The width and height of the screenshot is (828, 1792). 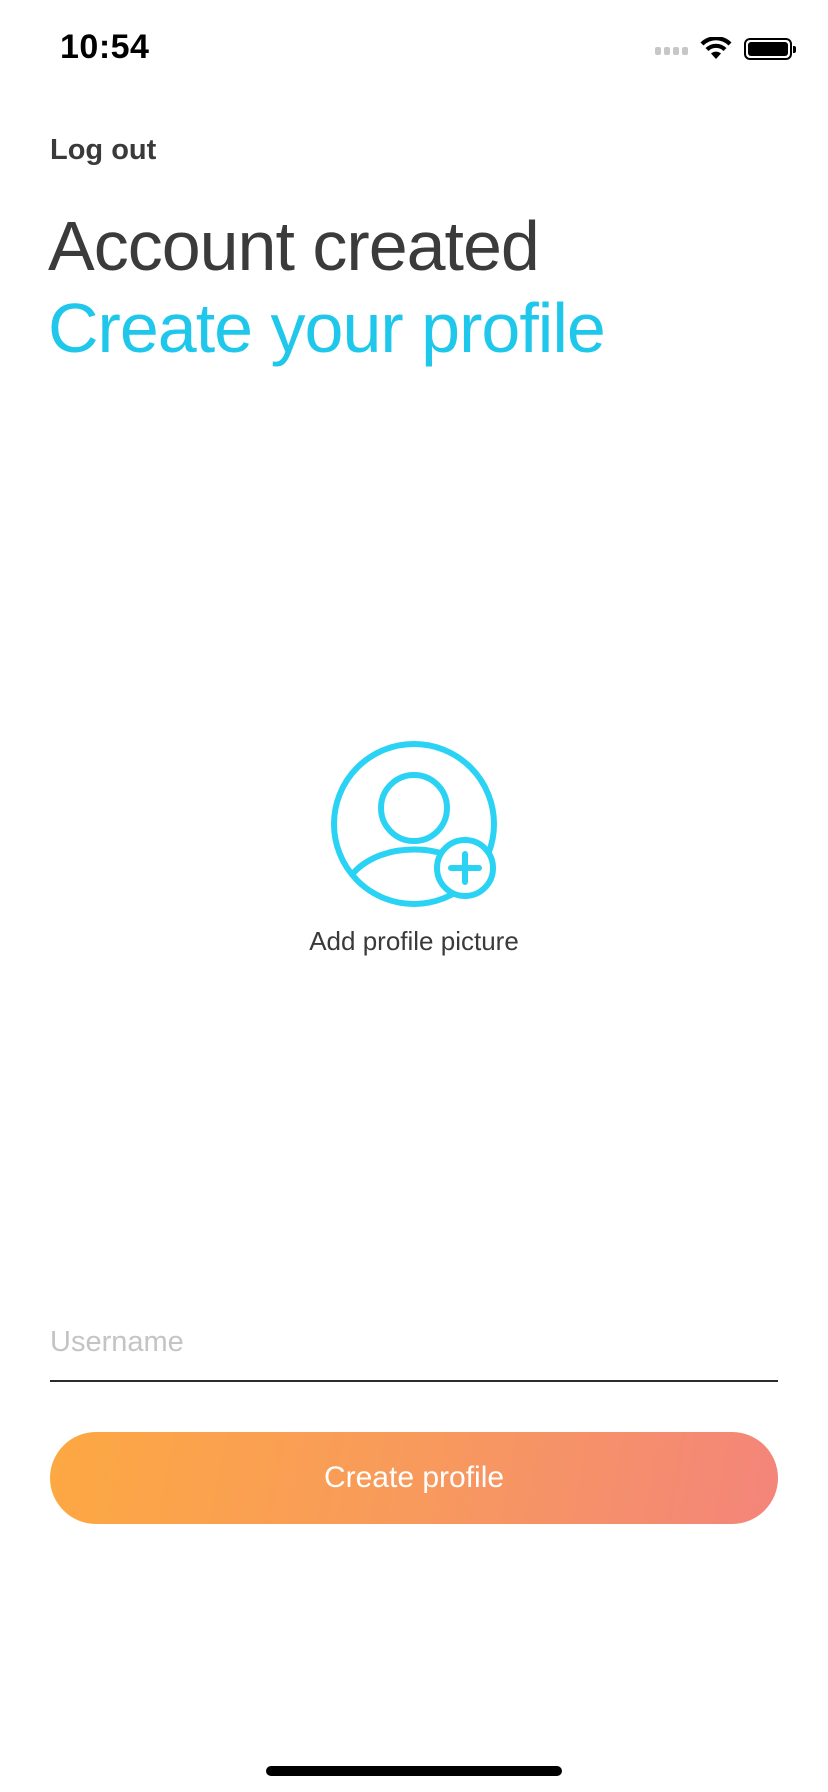 What do you see at coordinates (716, 48) in the screenshot?
I see `wifi-icon` at bounding box center [716, 48].